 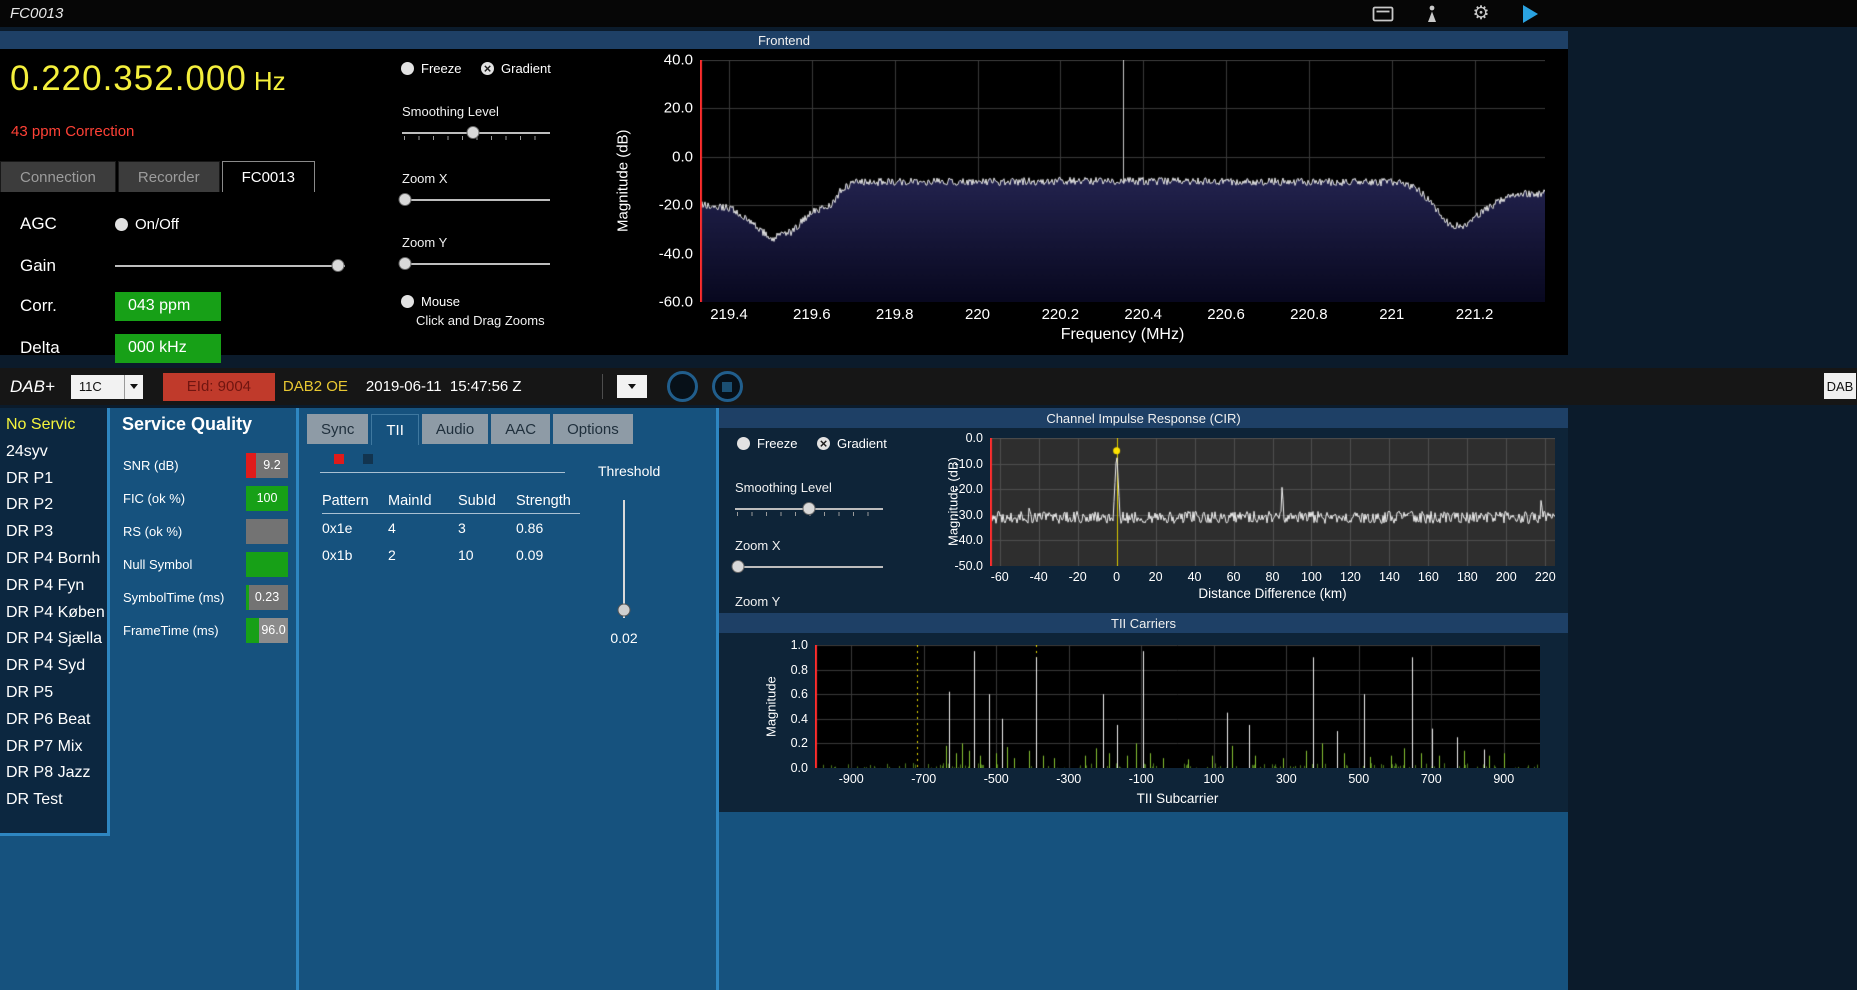 What do you see at coordinates (392, 527) in the screenshot?
I see `table-cell: 4` at bounding box center [392, 527].